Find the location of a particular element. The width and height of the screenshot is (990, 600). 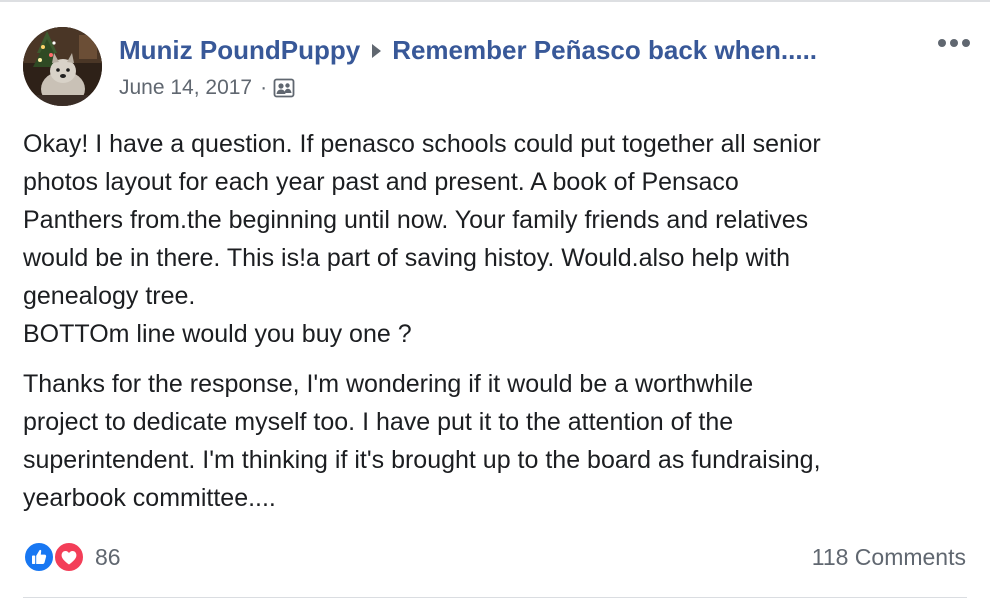

more-options-icon is located at coordinates (954, 43).